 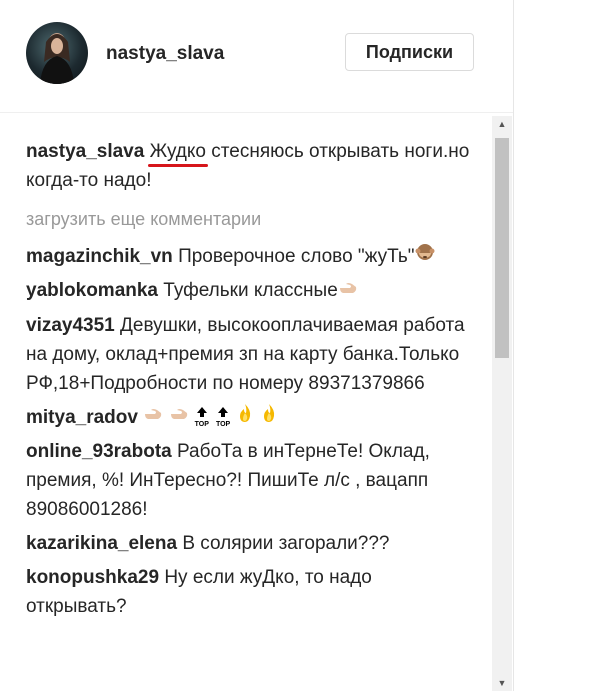 I want to click on comment-item: yablokomanka Туфельки классные, so click(x=251, y=290).